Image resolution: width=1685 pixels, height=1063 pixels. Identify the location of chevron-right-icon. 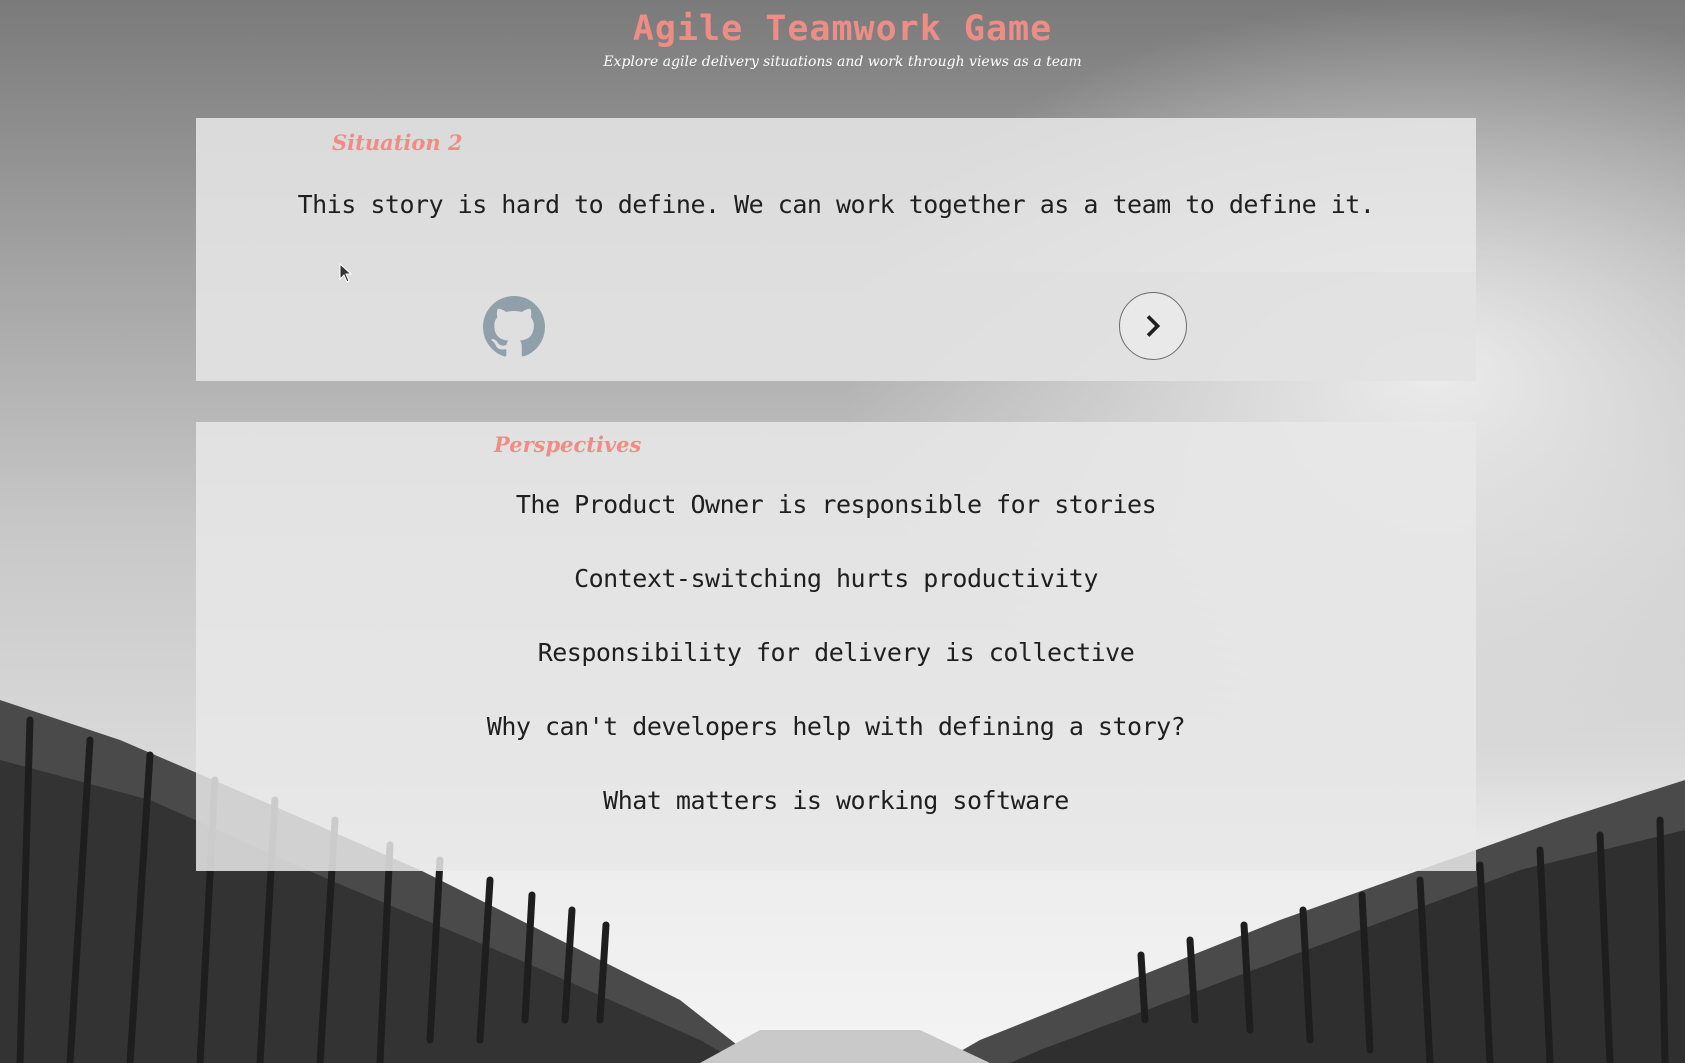
(1153, 326).